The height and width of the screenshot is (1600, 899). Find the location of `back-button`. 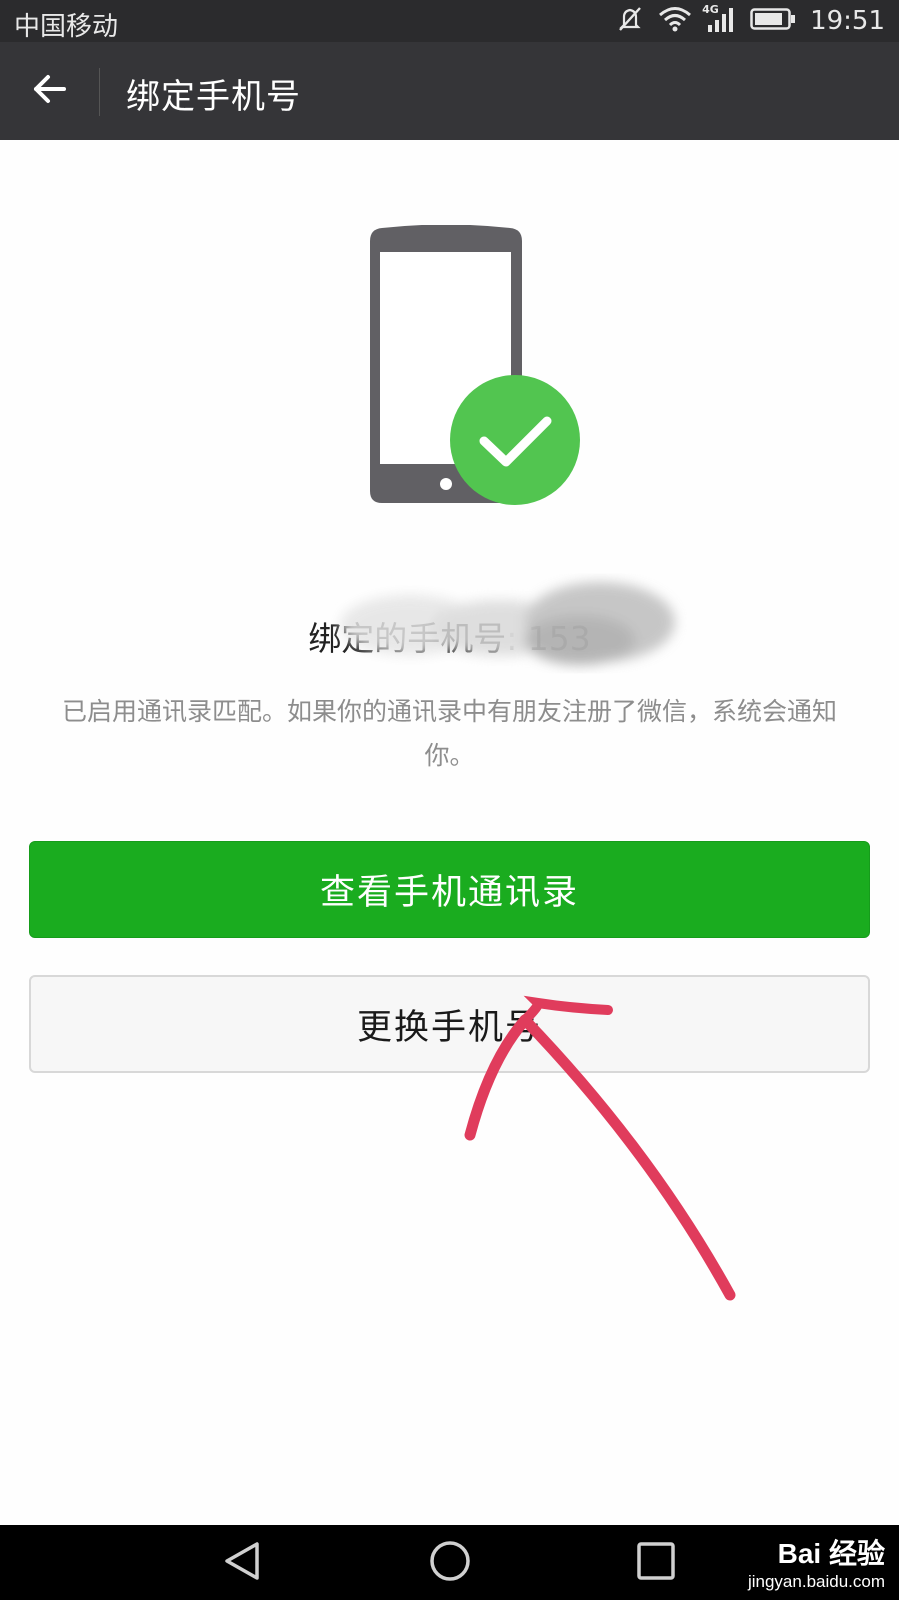

back-button is located at coordinates (50, 91).